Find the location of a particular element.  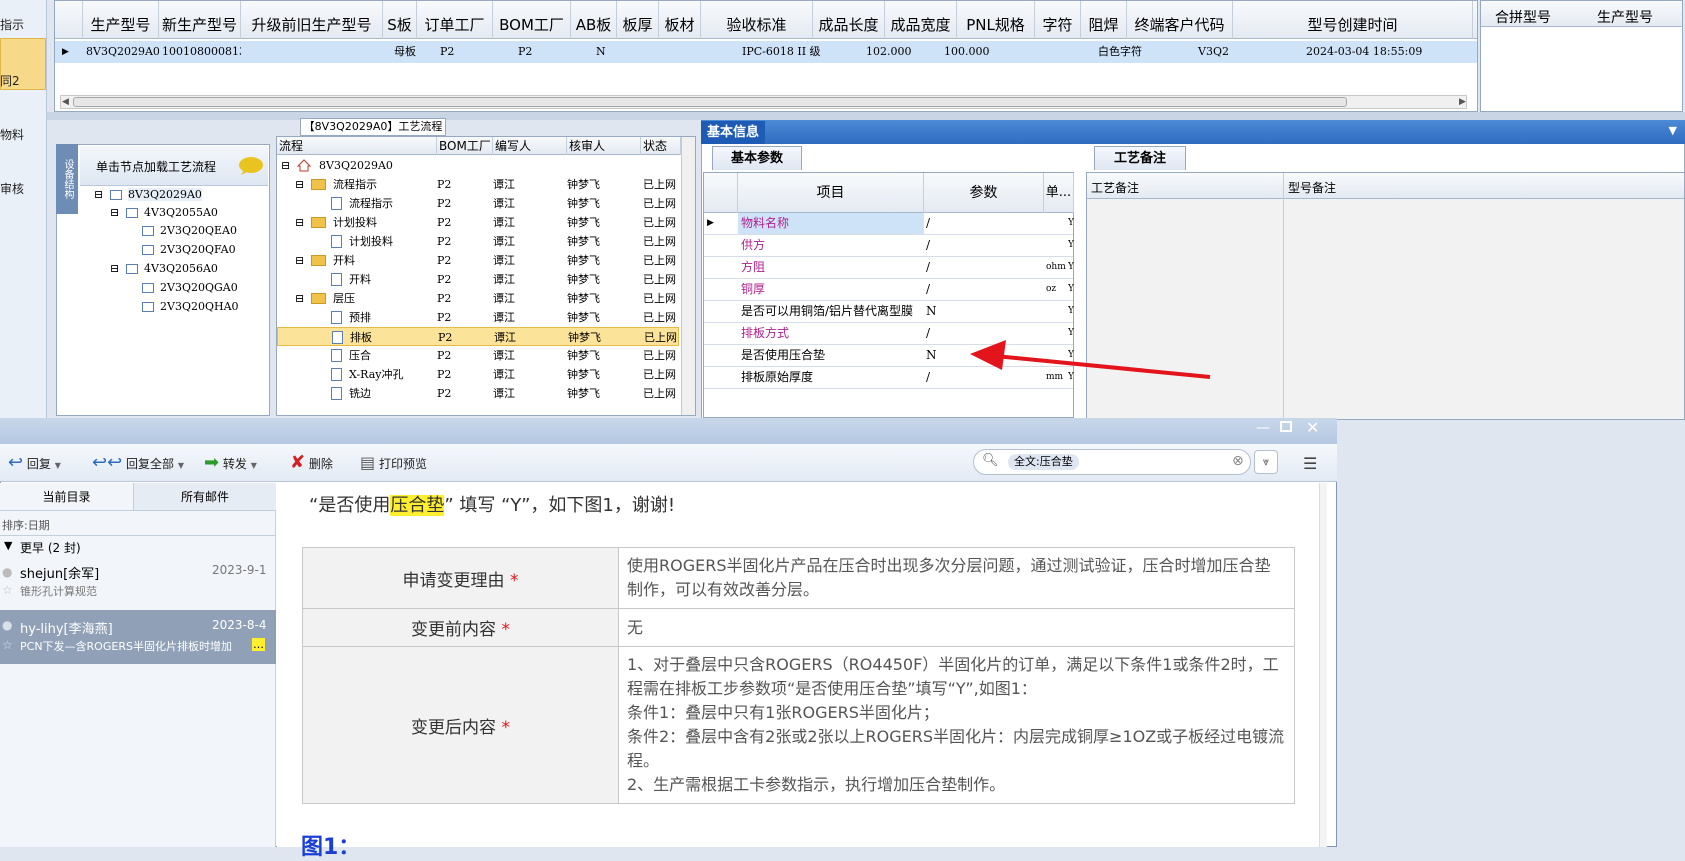

load-process-bar: 单击节点加载工艺流程 is located at coordinates (174, 166).